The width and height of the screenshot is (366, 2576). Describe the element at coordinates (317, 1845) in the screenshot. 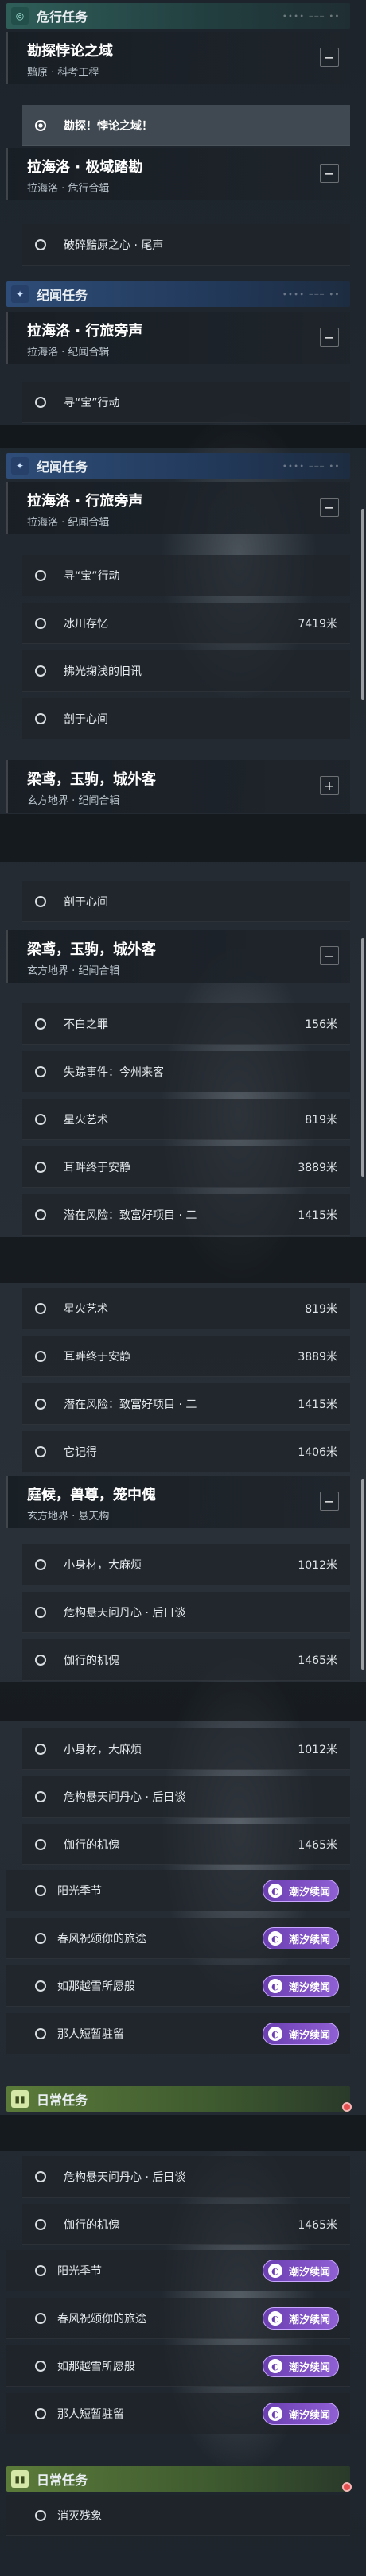

I see `distance-label: 1465米` at that location.